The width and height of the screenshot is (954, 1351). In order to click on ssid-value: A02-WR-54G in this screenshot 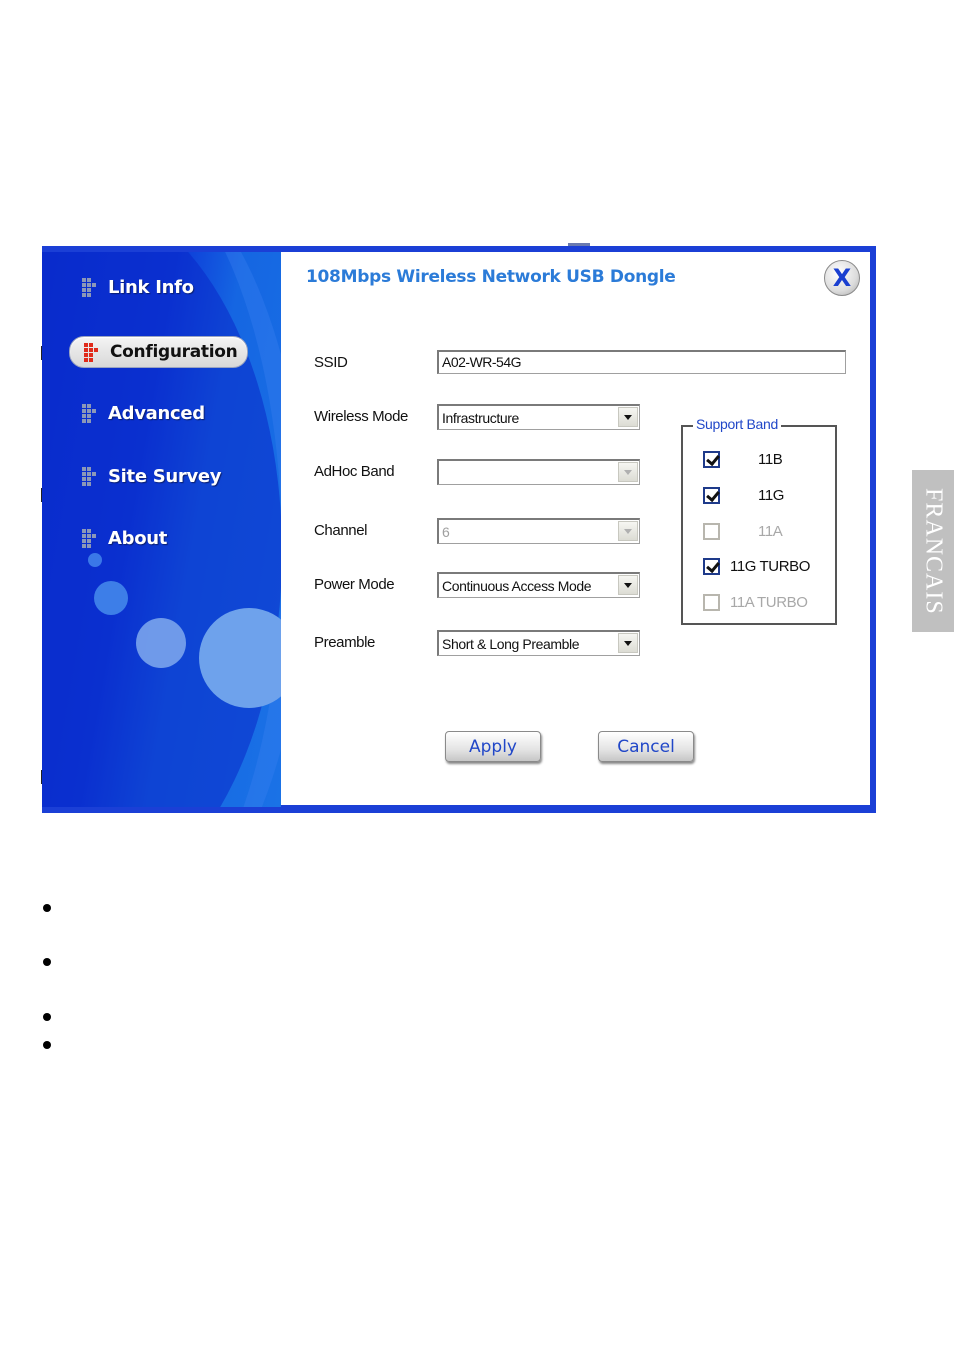, I will do `click(482, 362)`.